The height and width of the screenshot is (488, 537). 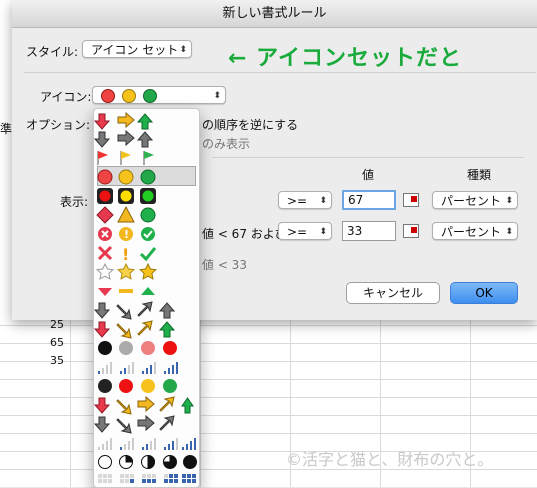 What do you see at coordinates (58, 125) in the screenshot?
I see `option-label: オプション:` at bounding box center [58, 125].